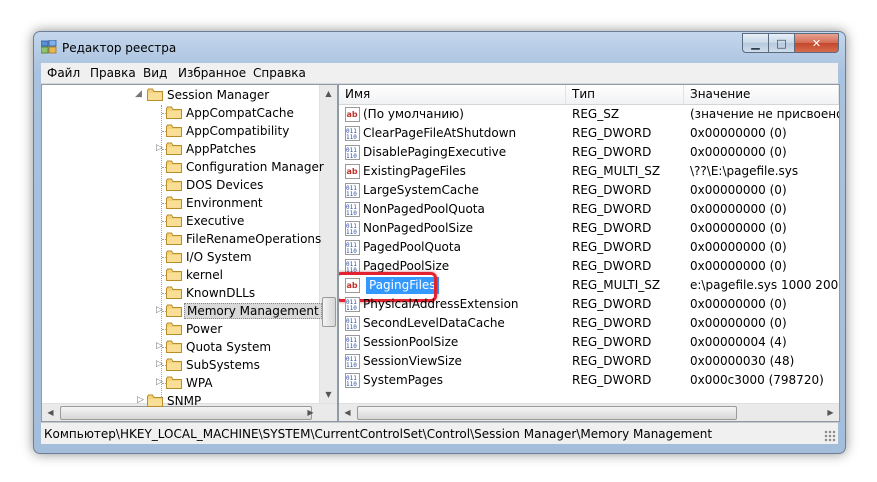 The width and height of the screenshot is (877, 482). Describe the element at coordinates (440, 133) in the screenshot. I see `value-name: ClearPageFileAtShutdown` at that location.